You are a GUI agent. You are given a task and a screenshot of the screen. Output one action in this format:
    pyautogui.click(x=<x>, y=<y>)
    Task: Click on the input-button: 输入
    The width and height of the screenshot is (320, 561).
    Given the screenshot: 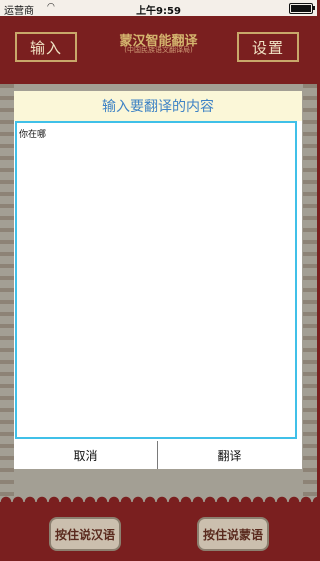 What is the action you would take?
    pyautogui.click(x=46, y=47)
    